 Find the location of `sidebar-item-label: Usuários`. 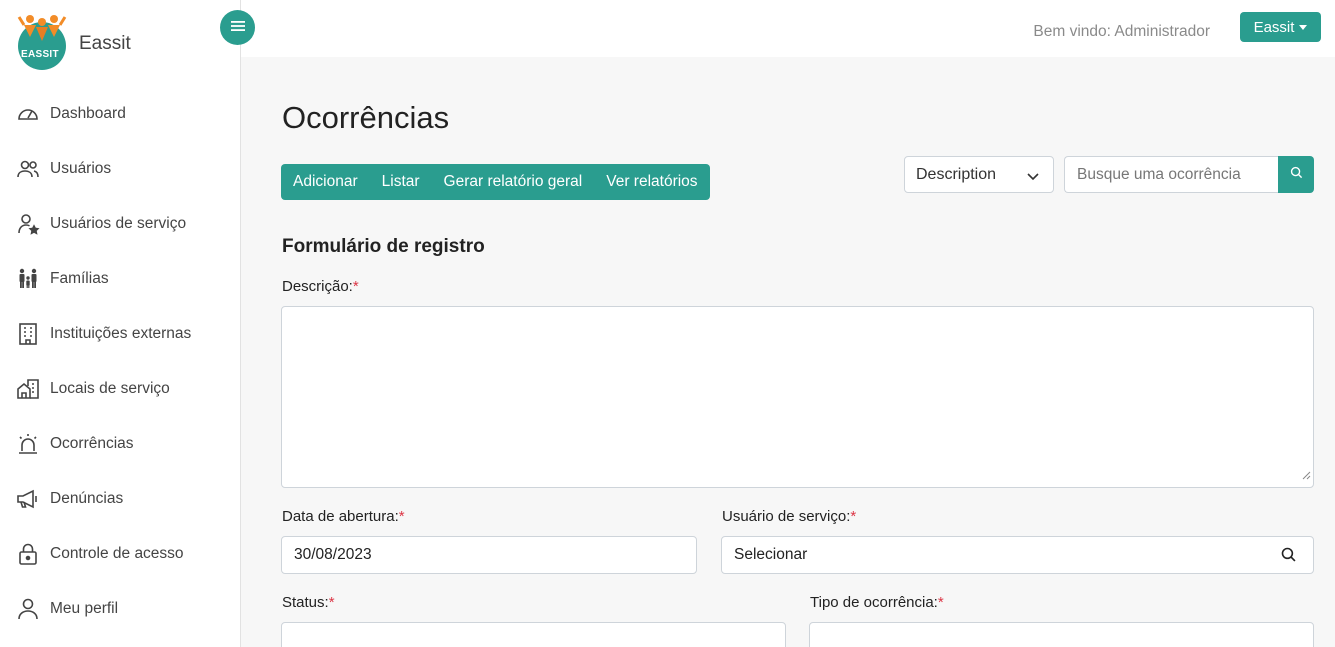

sidebar-item-label: Usuários is located at coordinates (81, 168).